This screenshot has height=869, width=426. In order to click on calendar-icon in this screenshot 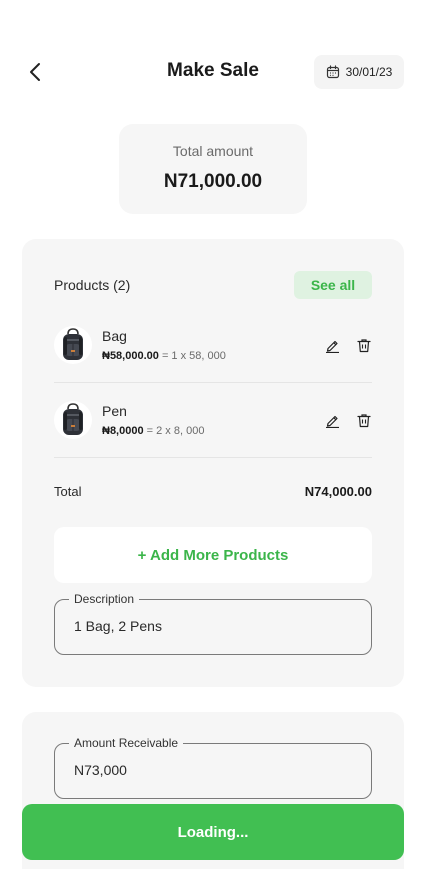, I will do `click(332, 72)`.